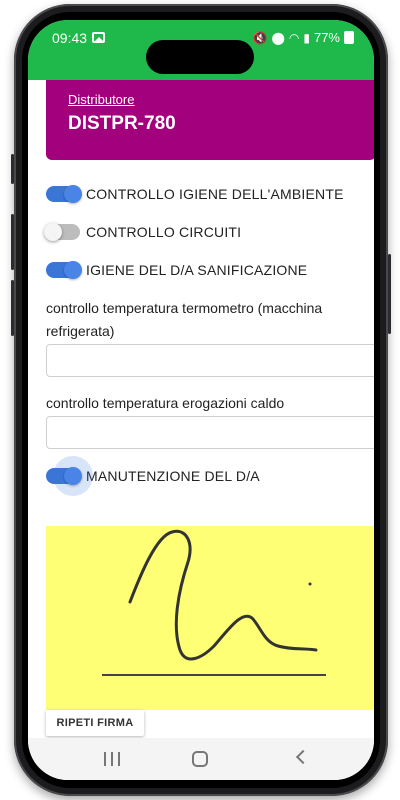 This screenshot has height=800, width=400. Describe the element at coordinates (173, 476) in the screenshot. I see `toggle-label: MANUTENZIONE DEL D/A` at that location.